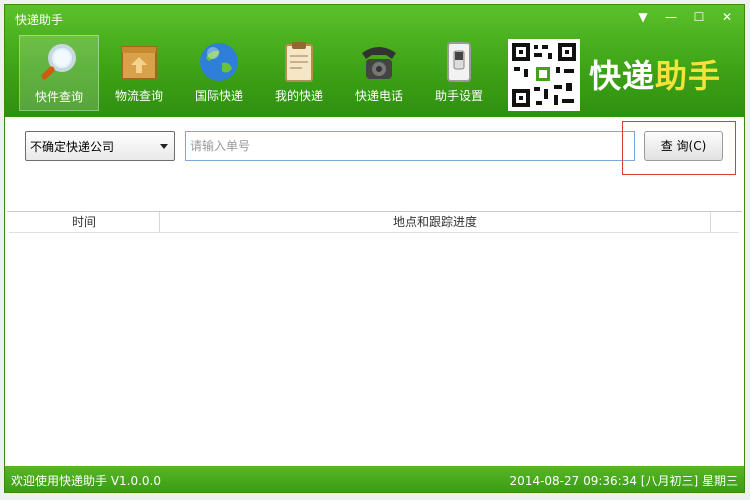 The image size is (750, 500). Describe the element at coordinates (458, 96) in the screenshot. I see `tab-label: 助手设置` at that location.